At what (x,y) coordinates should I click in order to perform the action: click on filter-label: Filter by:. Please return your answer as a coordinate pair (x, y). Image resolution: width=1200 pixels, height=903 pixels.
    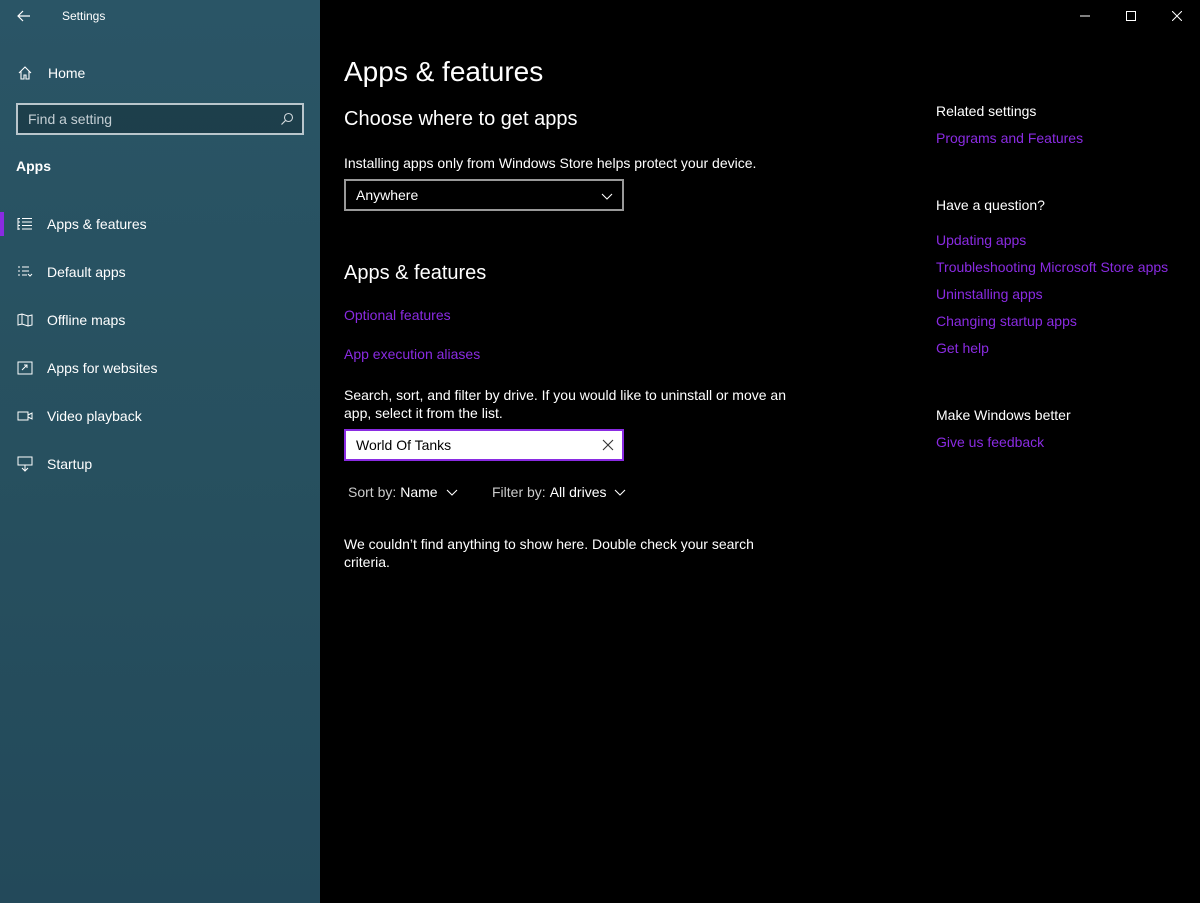
    Looking at the image, I should click on (519, 492).